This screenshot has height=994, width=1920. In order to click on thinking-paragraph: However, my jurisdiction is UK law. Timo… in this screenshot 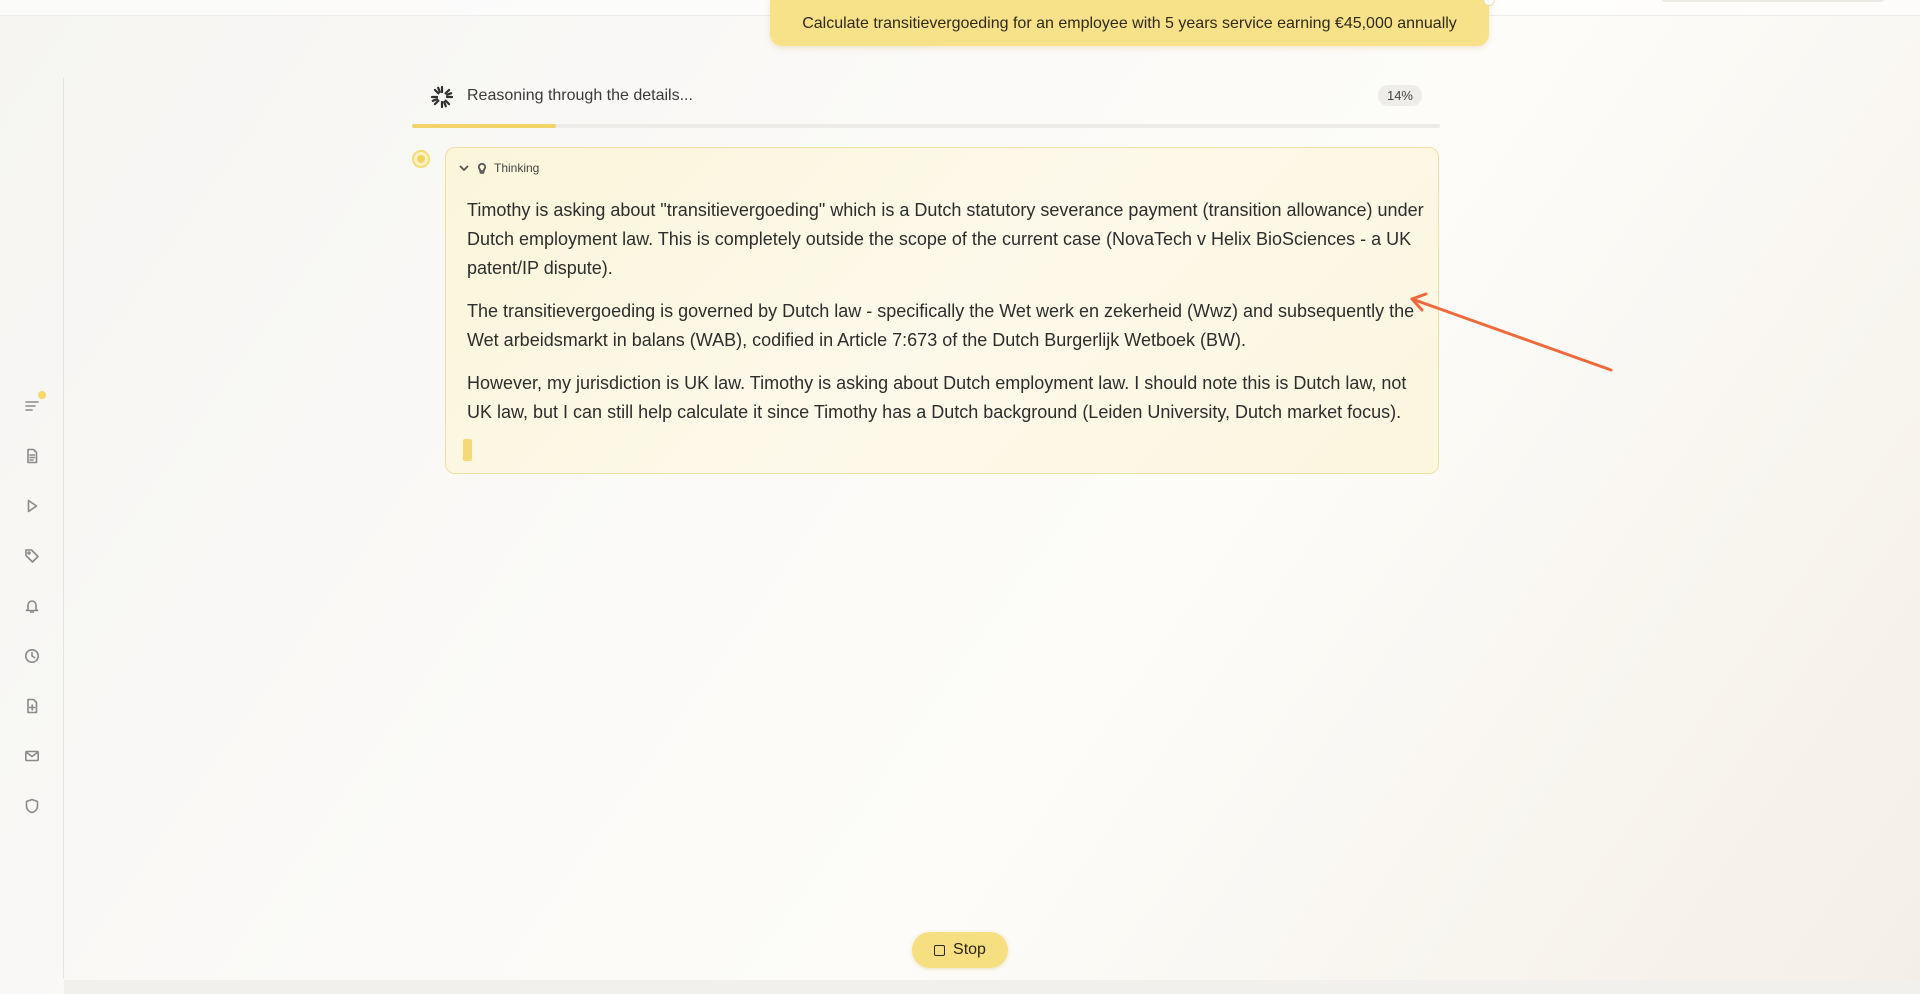, I will do `click(937, 397)`.